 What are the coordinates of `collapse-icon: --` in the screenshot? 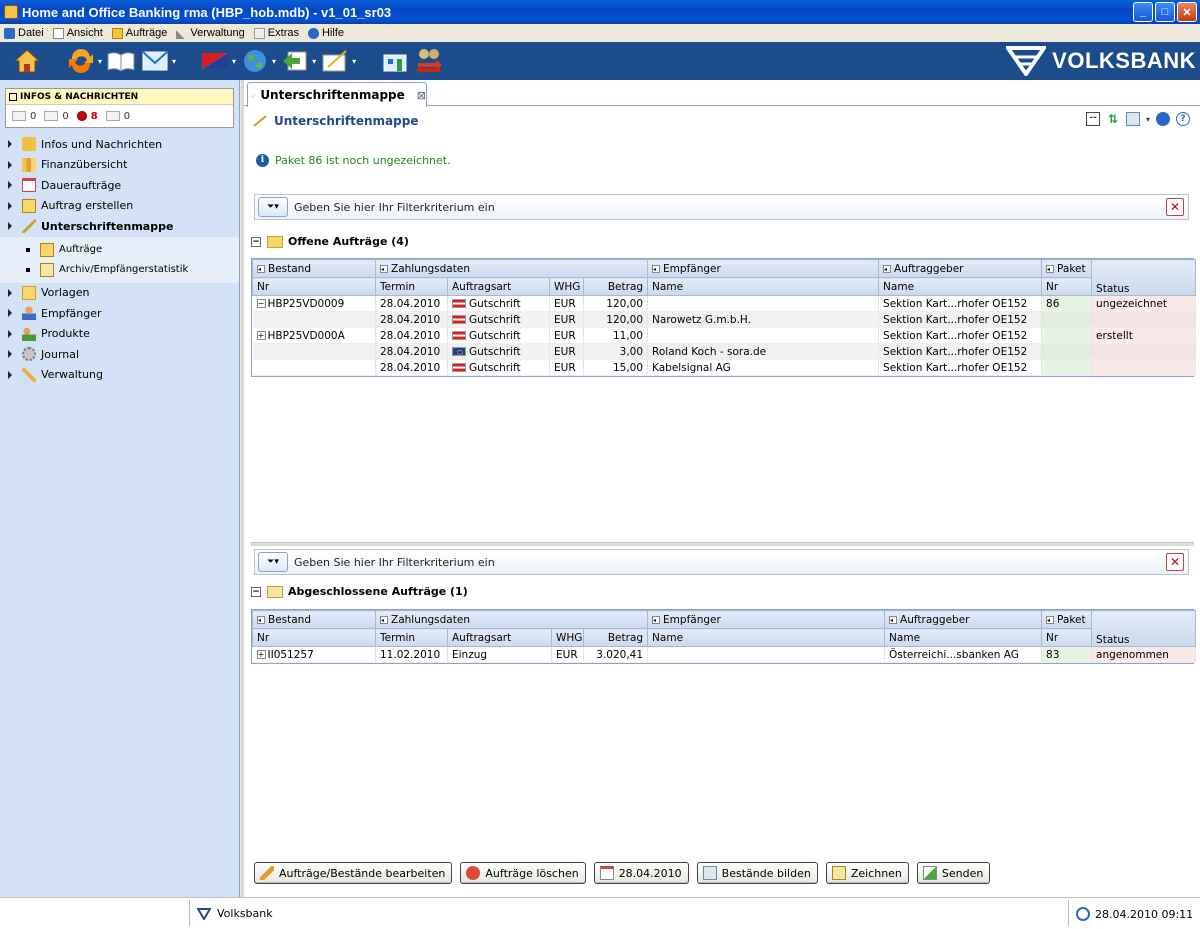 It's located at (1092, 119).